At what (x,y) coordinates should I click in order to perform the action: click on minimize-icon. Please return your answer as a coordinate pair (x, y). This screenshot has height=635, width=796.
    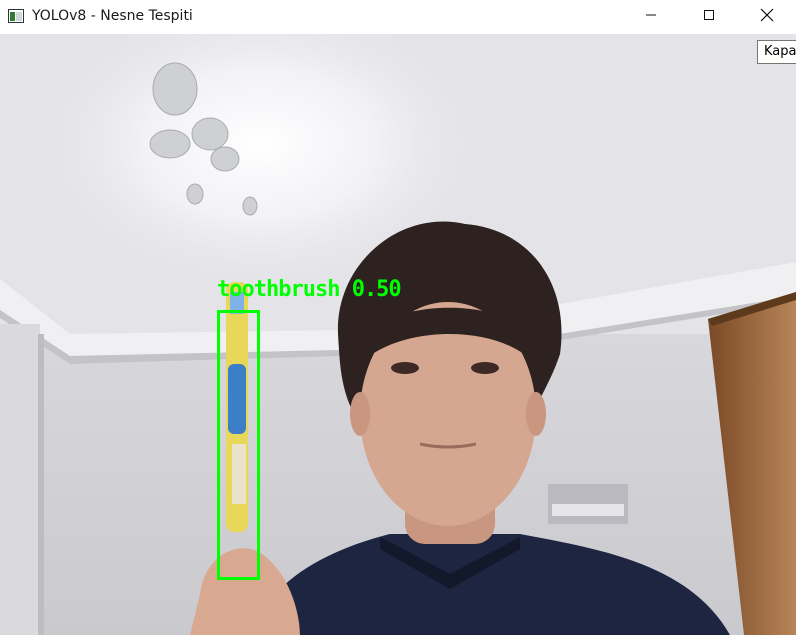
    Looking at the image, I should click on (651, 17).